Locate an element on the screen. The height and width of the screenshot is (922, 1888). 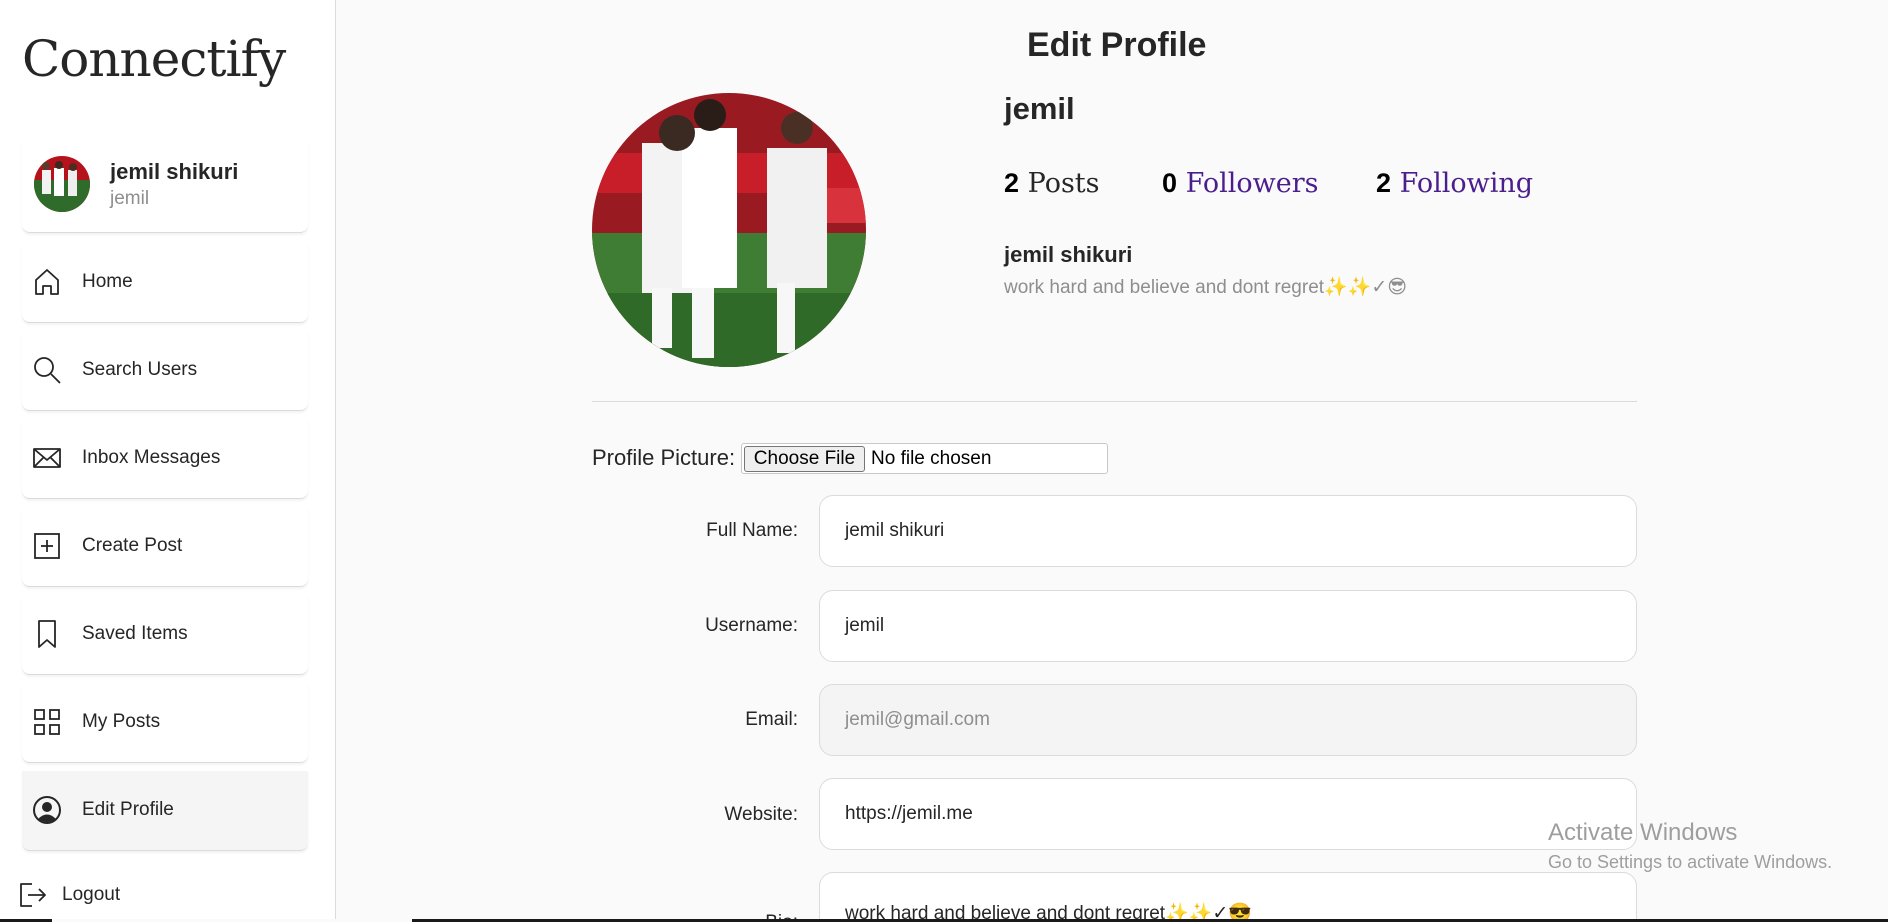
profile-picture-input: Choose File No file chosen is located at coordinates (924, 458).